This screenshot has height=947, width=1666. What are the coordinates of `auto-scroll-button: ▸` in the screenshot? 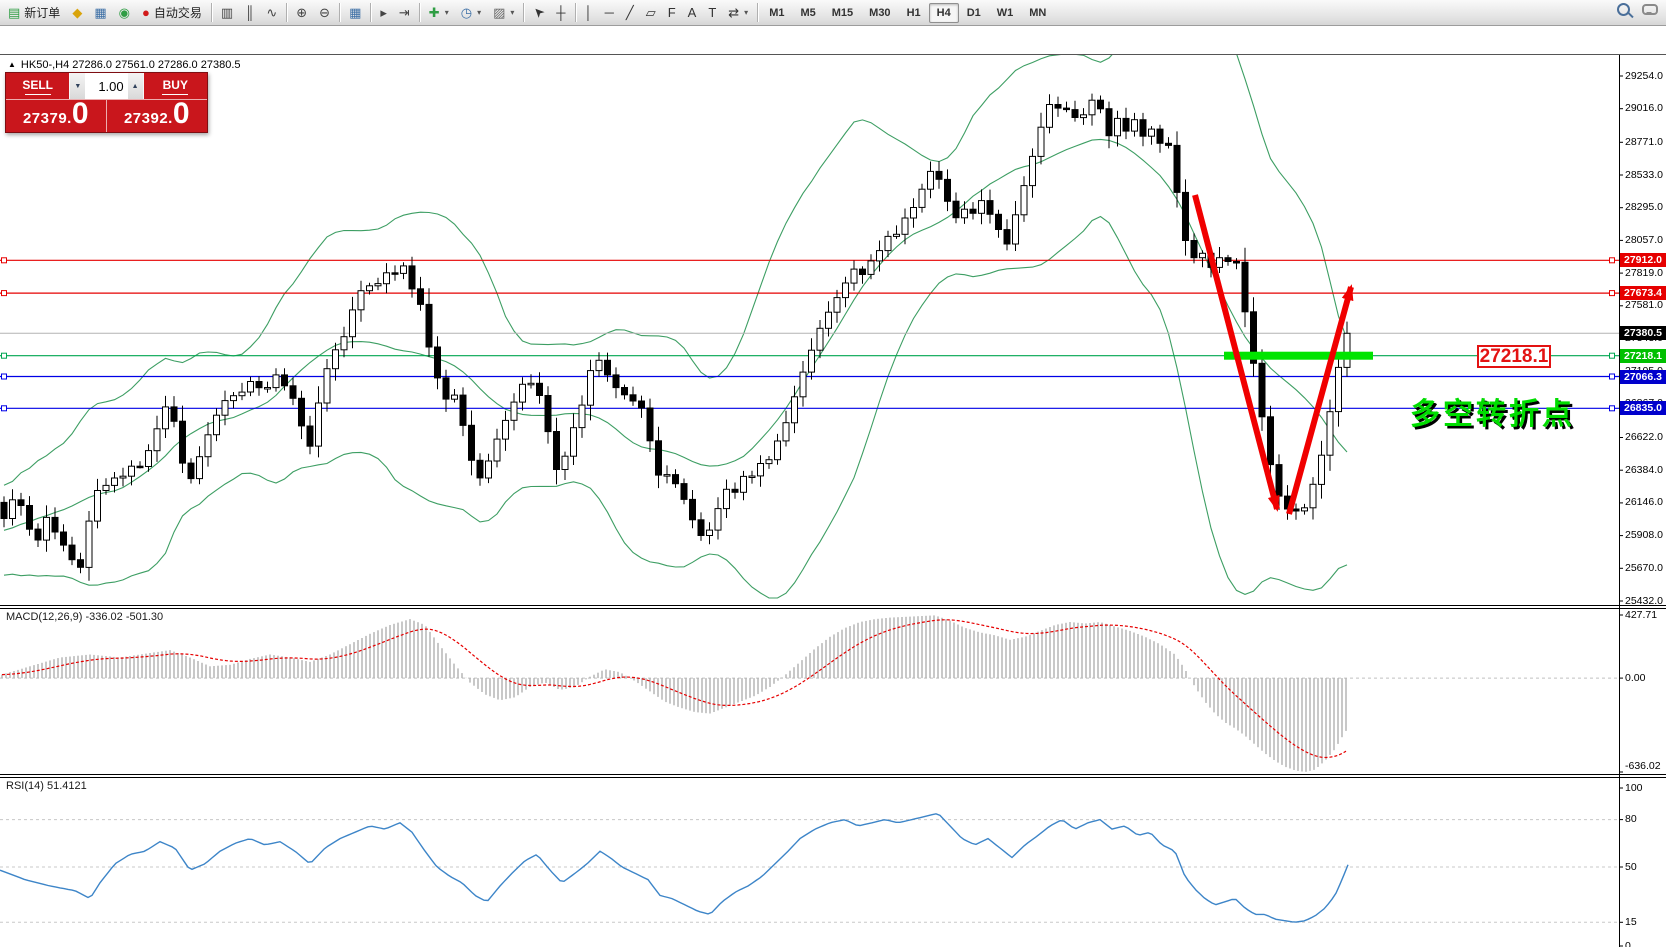 It's located at (383, 12).